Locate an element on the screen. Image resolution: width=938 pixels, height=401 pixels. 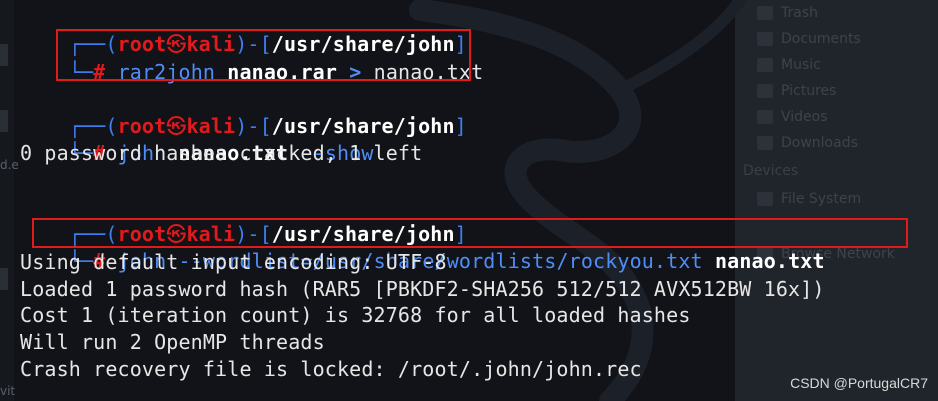
prompt-line-1: ┌──(root㉿kali)-[/usr/share/john] is located at coordinates (243, 30).